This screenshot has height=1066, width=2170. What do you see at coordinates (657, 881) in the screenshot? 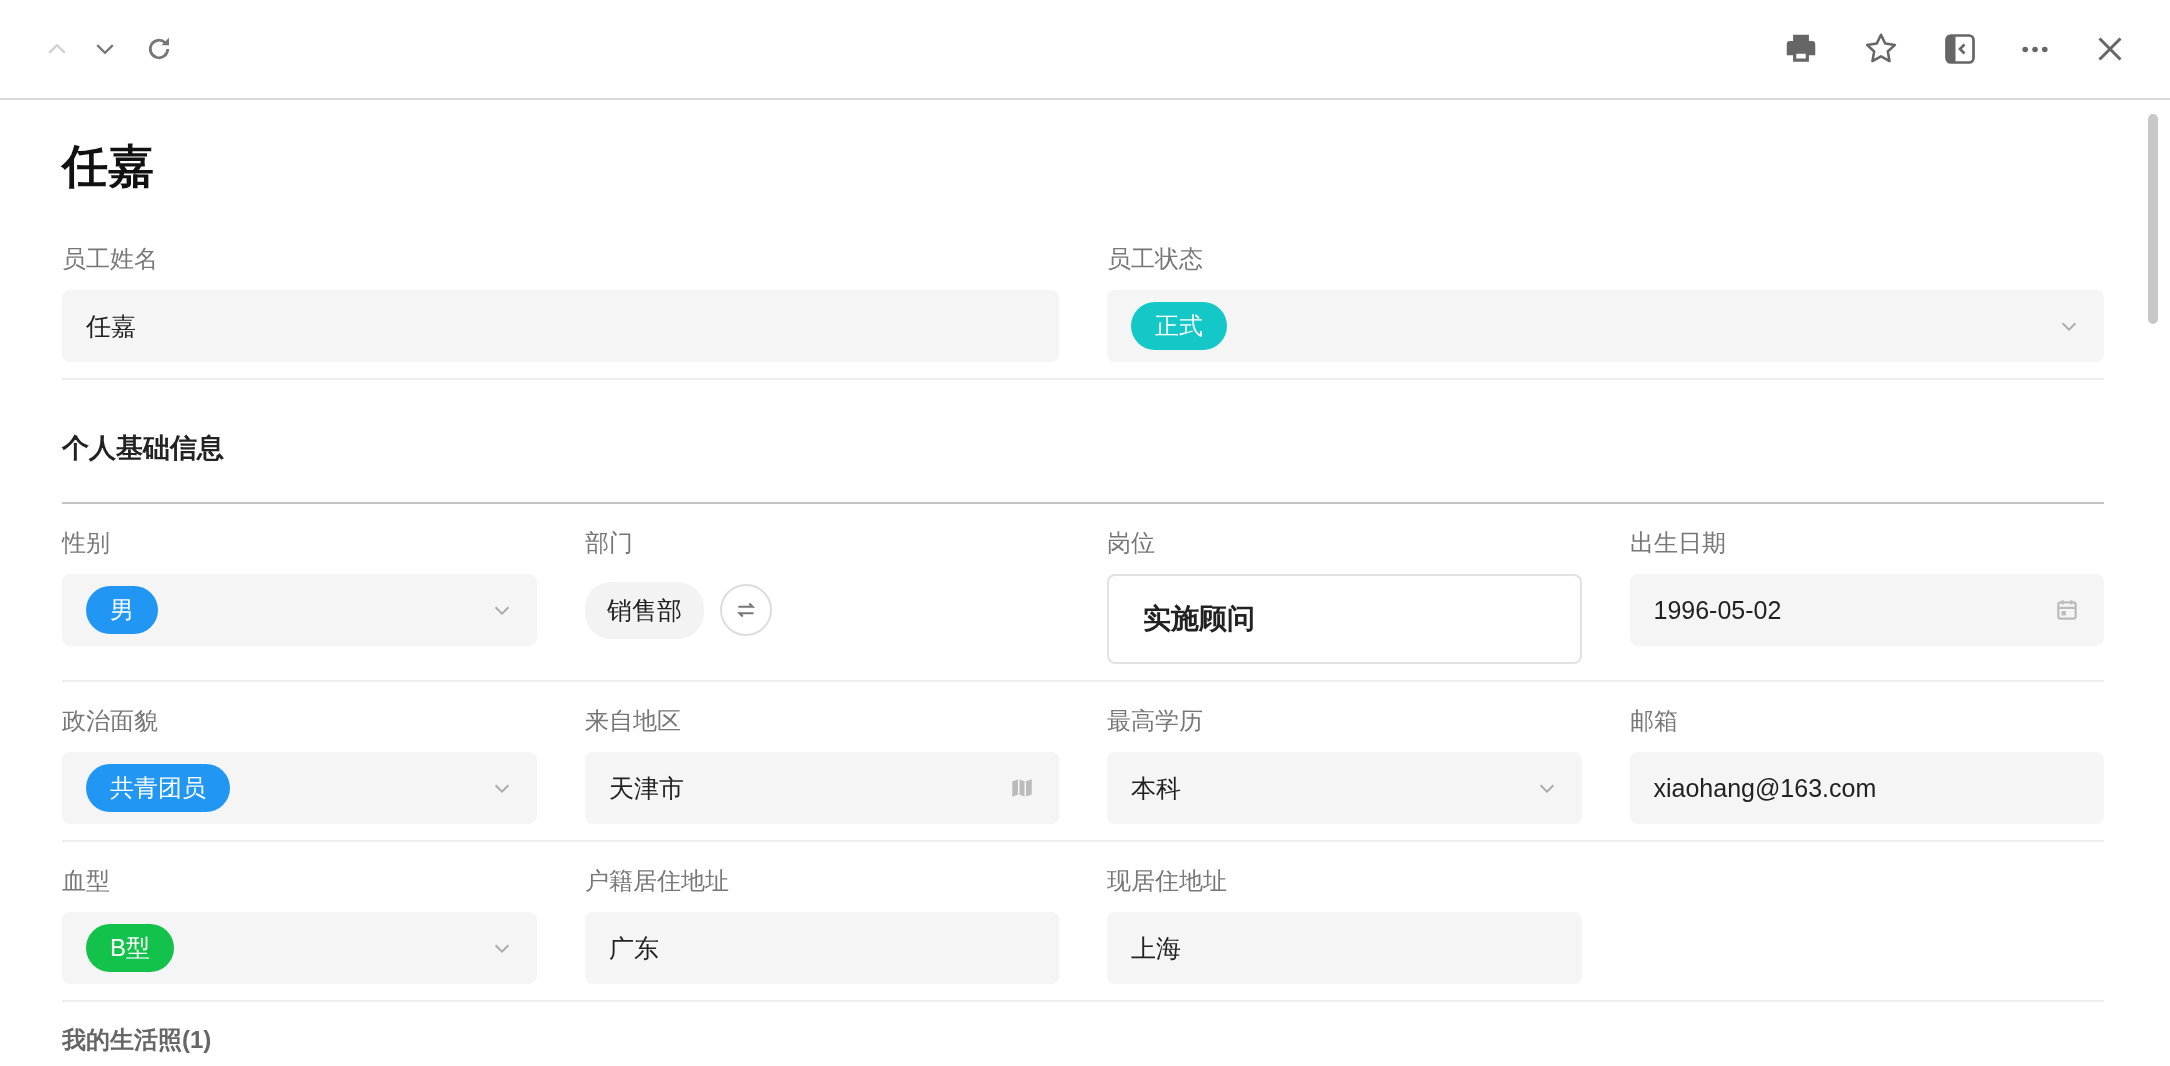
I see `field-label: 户籍居住地址` at bounding box center [657, 881].